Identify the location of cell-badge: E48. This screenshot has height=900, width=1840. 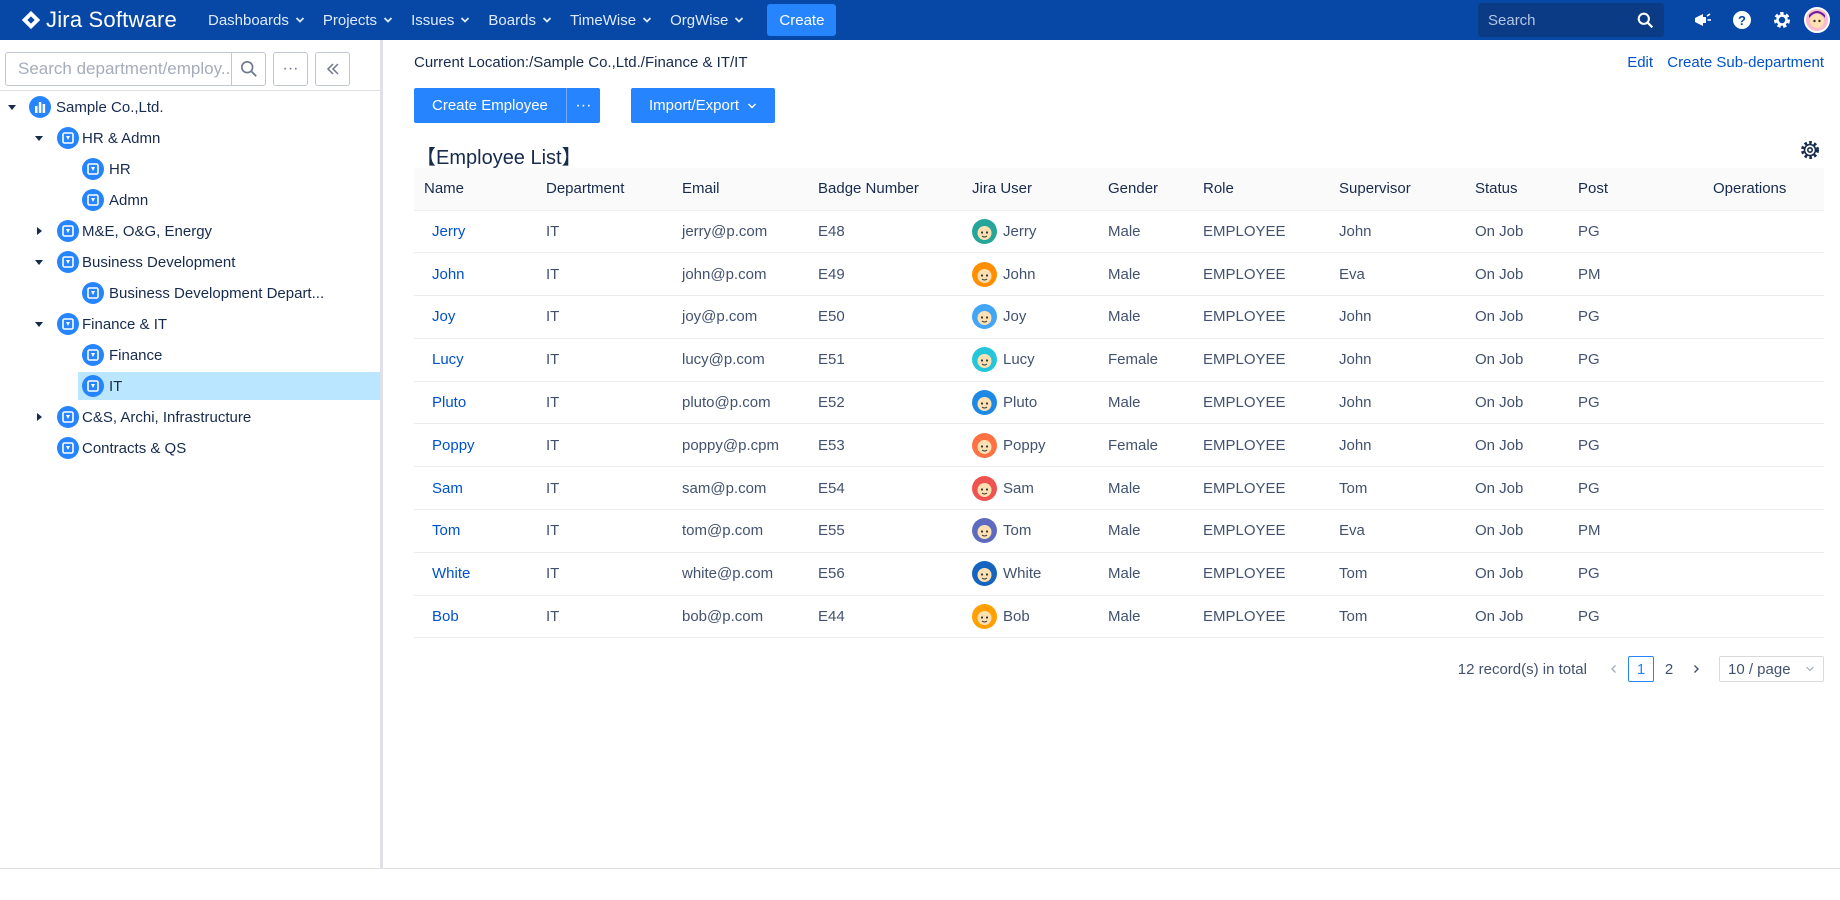
(885, 232).